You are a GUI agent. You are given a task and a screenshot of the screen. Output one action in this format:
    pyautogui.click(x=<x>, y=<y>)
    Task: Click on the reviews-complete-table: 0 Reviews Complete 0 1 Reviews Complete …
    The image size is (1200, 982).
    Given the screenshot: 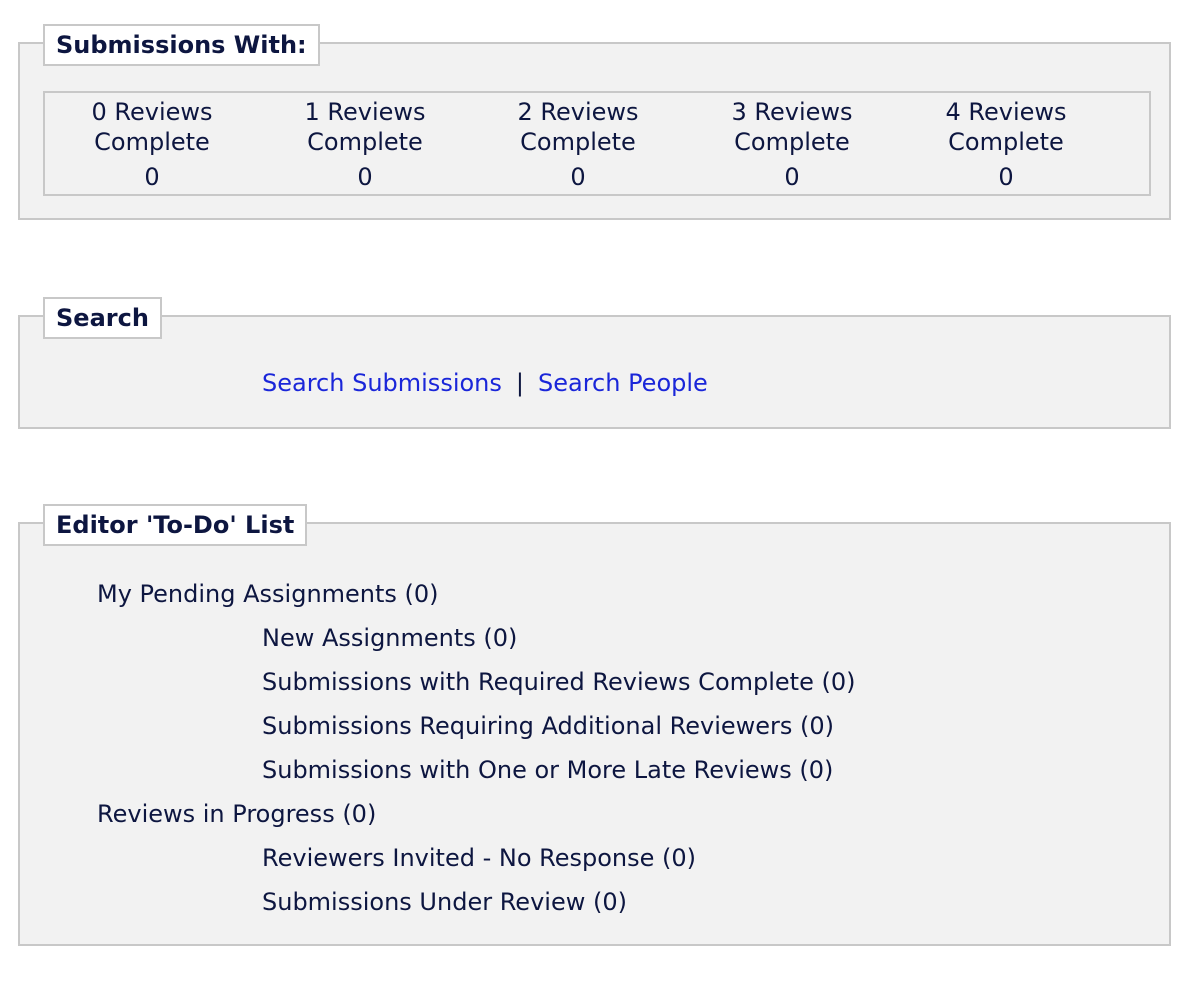 What is the action you would take?
    pyautogui.click(x=597, y=143)
    